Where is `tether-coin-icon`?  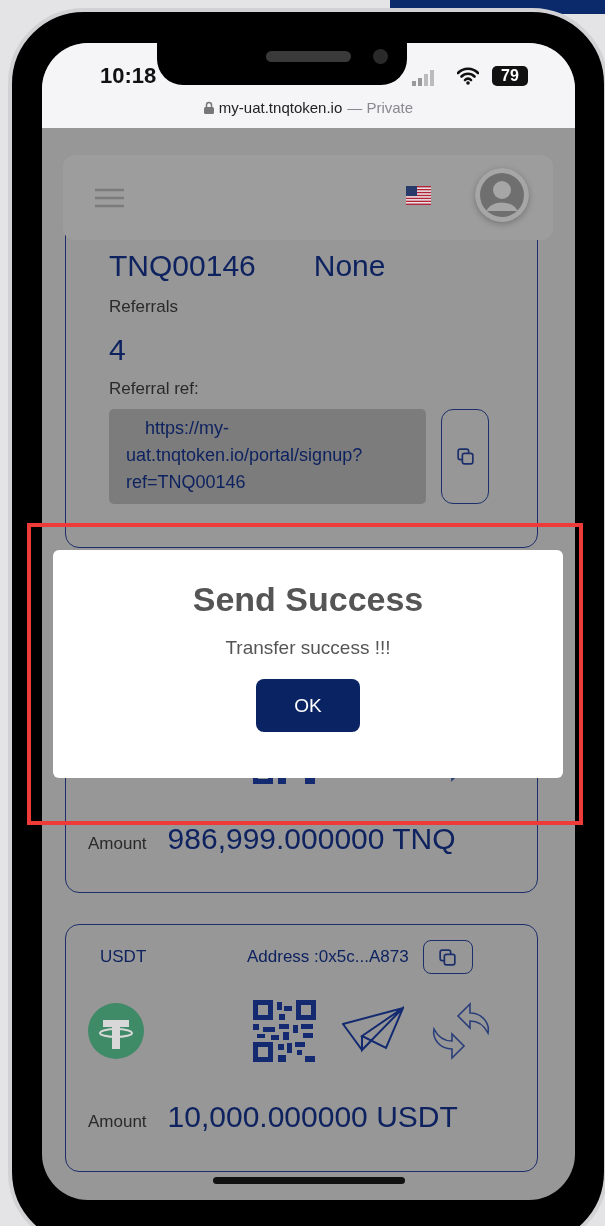 tether-coin-icon is located at coordinates (116, 1031).